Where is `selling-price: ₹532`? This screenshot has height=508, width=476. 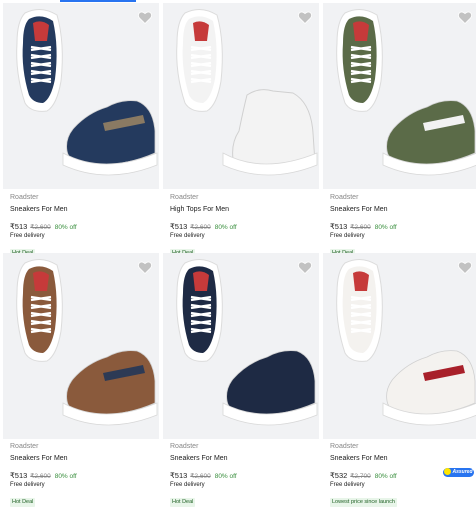
selling-price: ₹532 is located at coordinates (339, 475).